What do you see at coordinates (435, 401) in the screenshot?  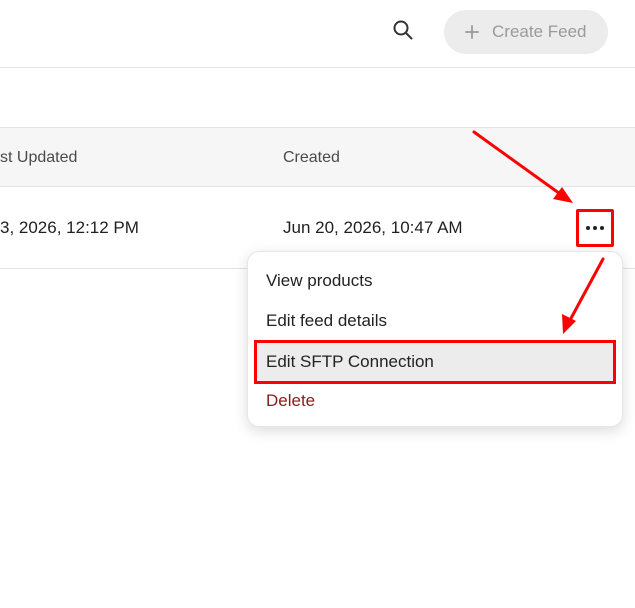 I see `menu-item-delete: Delete` at bounding box center [435, 401].